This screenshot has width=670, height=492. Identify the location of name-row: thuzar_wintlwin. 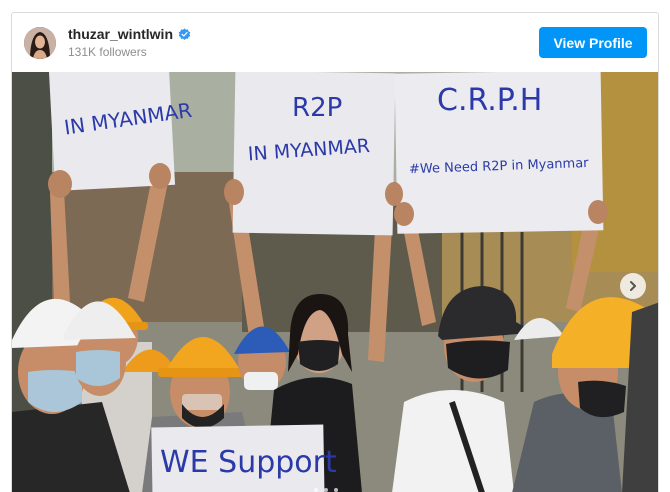
(129, 34).